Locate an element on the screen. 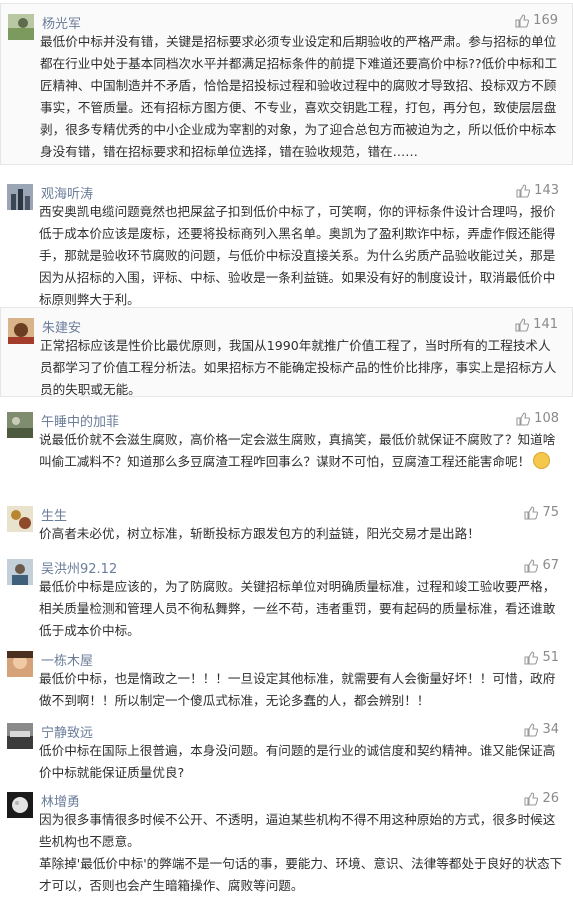 This screenshot has height=897, width=573. like-button: 67 is located at coordinates (541, 565).